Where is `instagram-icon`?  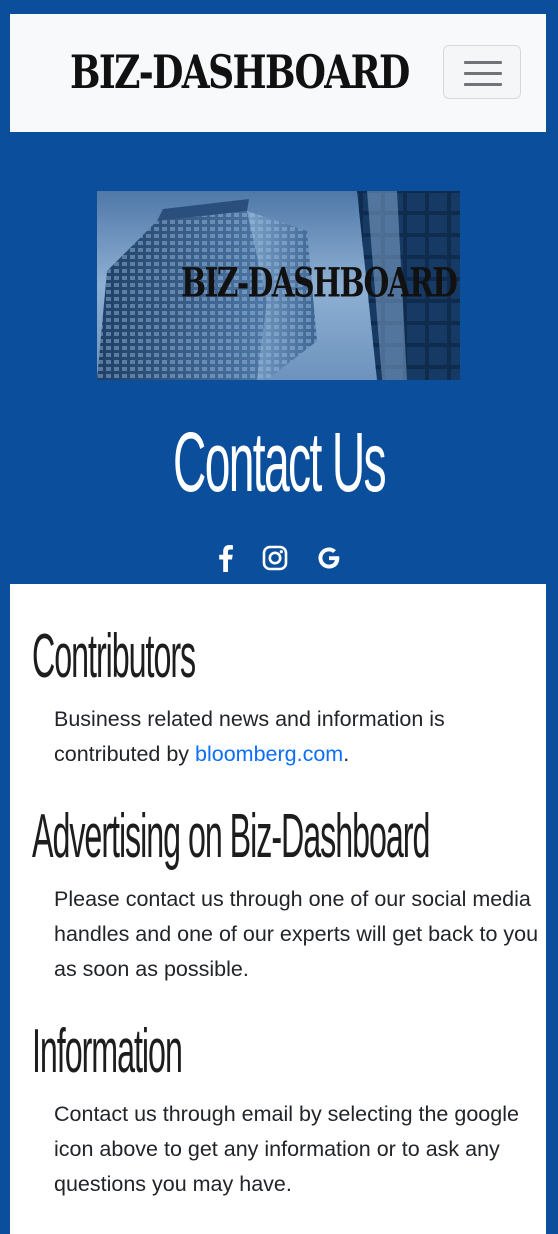
instagram-icon is located at coordinates (275, 558).